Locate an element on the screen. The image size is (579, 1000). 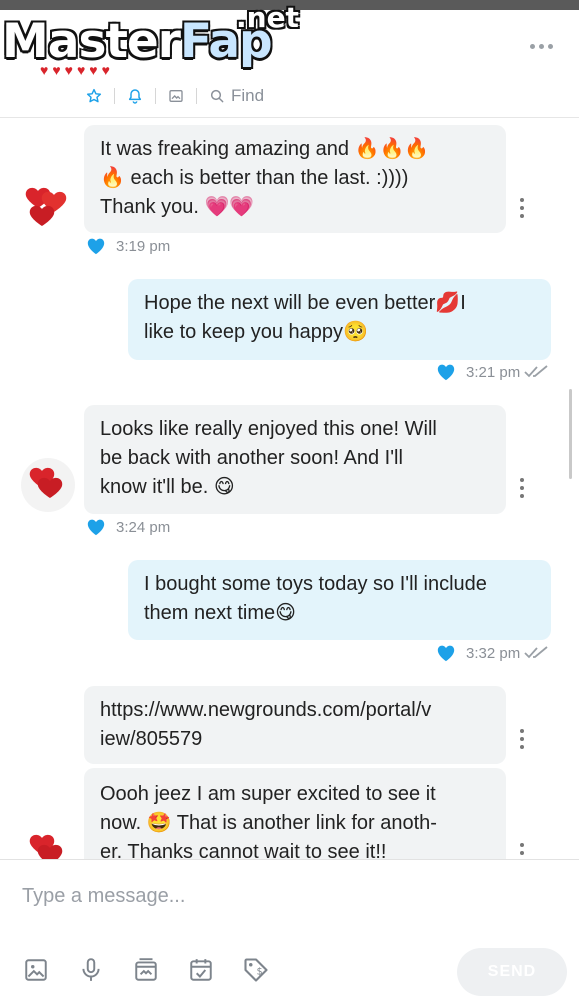
message-time: 3:19 pm is located at coordinates (143, 246).